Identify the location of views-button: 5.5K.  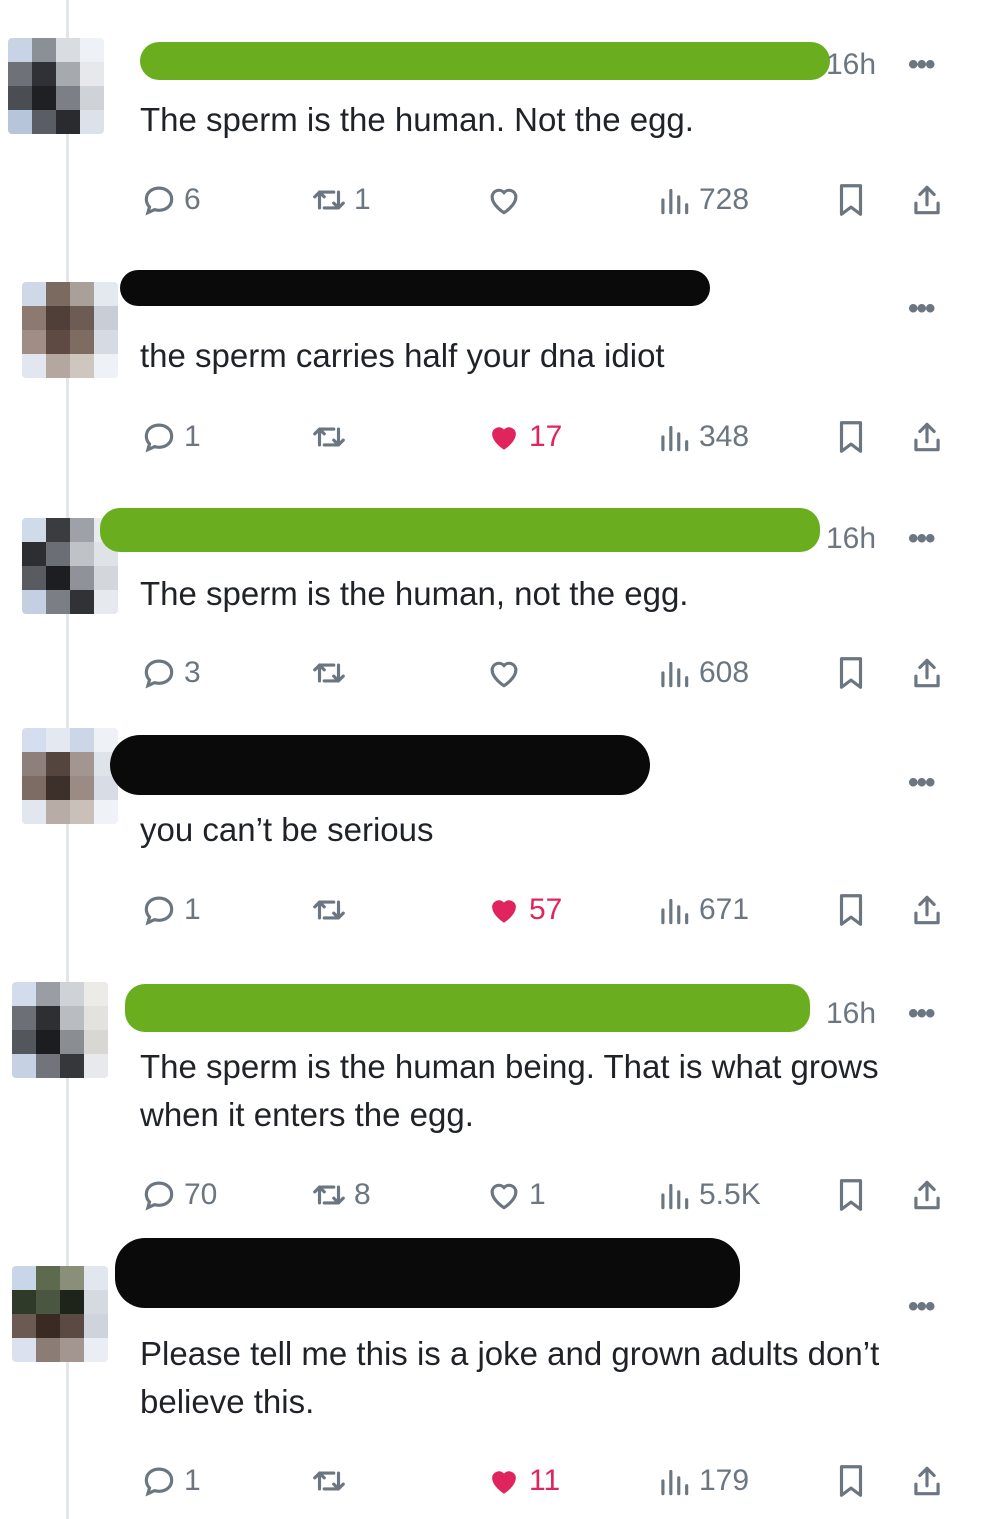
(708, 1195).